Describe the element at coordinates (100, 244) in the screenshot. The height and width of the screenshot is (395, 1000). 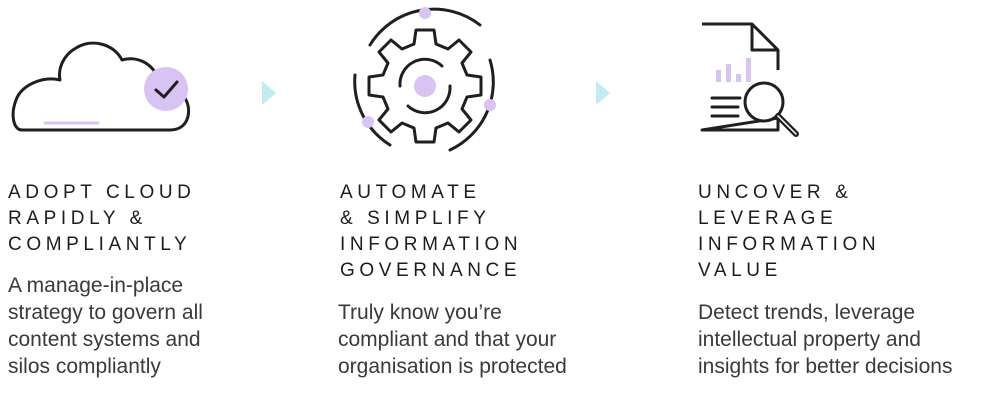
I see `heading-line: COMPLIANTLY` at that location.